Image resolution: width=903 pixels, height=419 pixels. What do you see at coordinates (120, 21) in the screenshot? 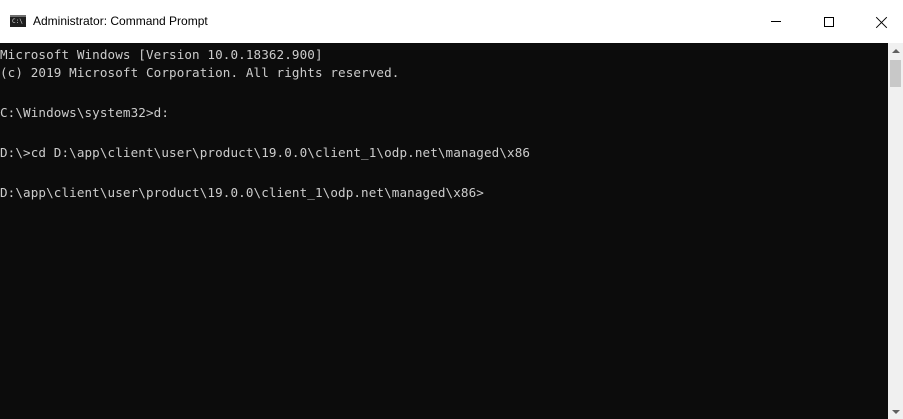
I see `window-title: Administrator: Command Prompt` at bounding box center [120, 21].